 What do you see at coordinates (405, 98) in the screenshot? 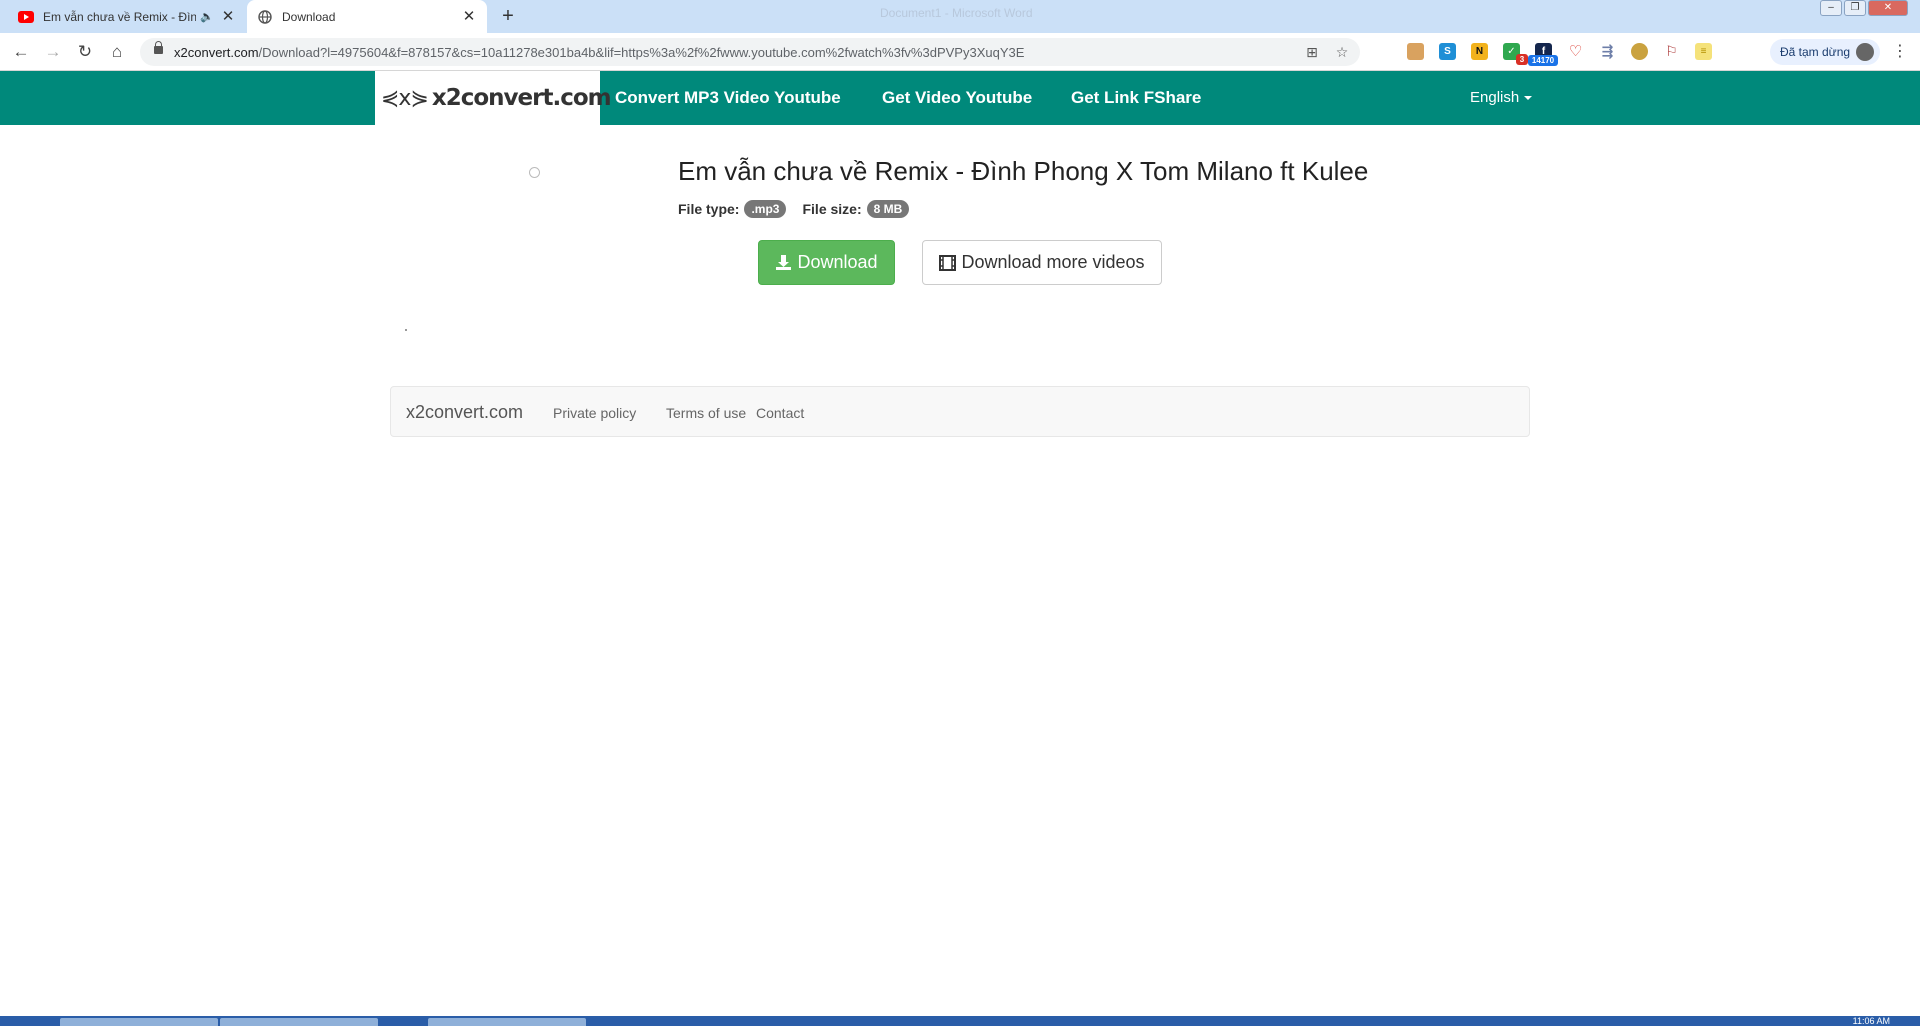
I see `logo-mark: ⋞x⋟` at bounding box center [405, 98].